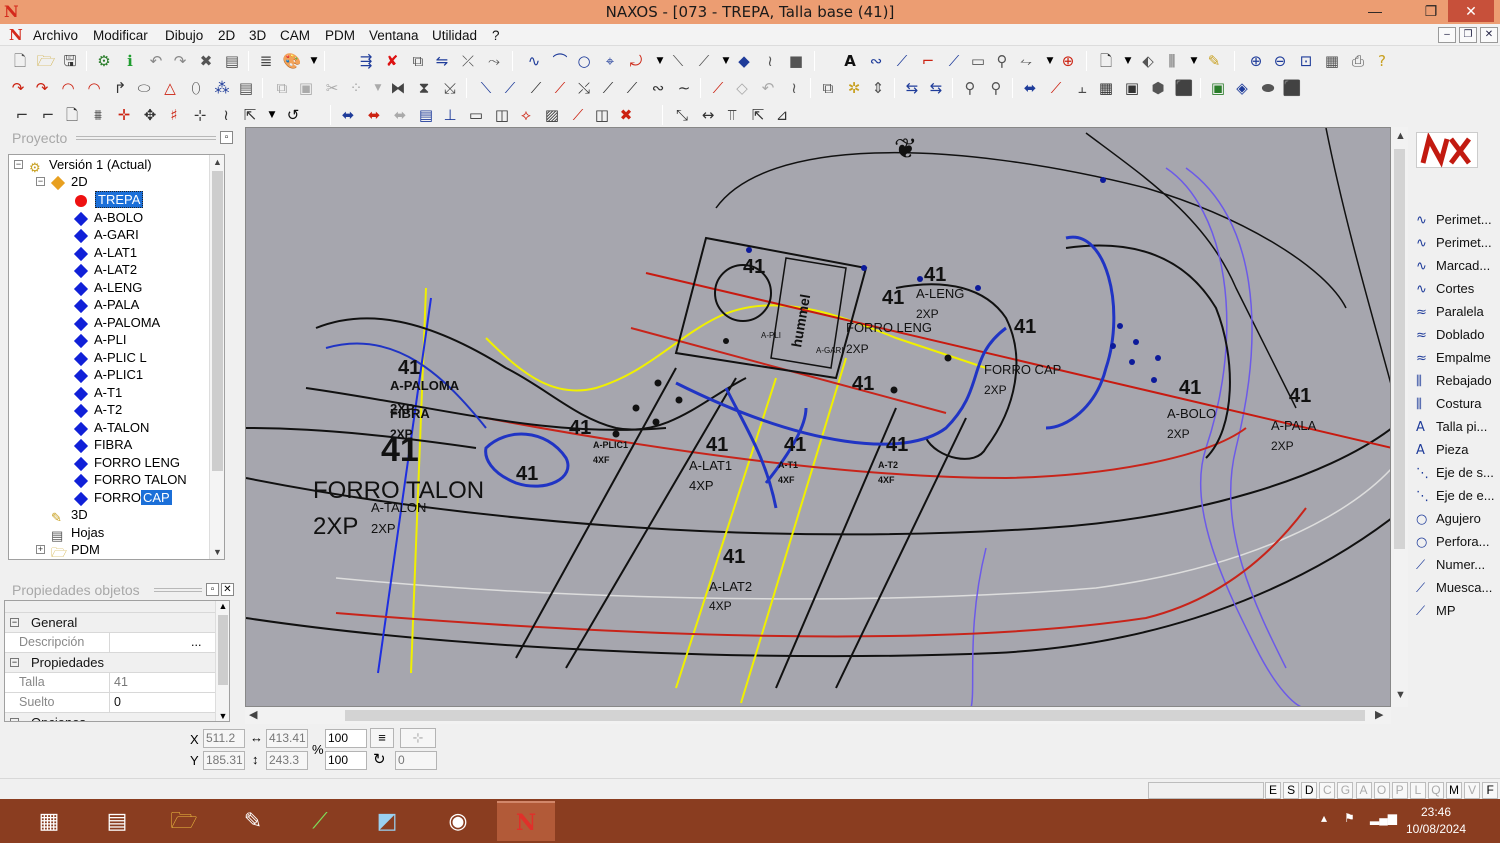 This screenshot has width=1500, height=843. I want to click on tool-icon: ⫠, so click(1082, 88).